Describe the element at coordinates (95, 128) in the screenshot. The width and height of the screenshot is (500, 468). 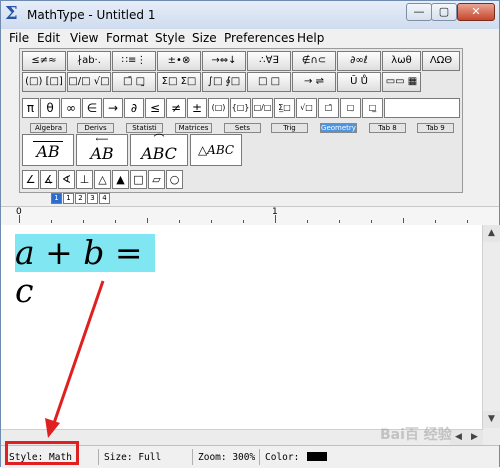
I see `tab-derivs: Derivs` at that location.